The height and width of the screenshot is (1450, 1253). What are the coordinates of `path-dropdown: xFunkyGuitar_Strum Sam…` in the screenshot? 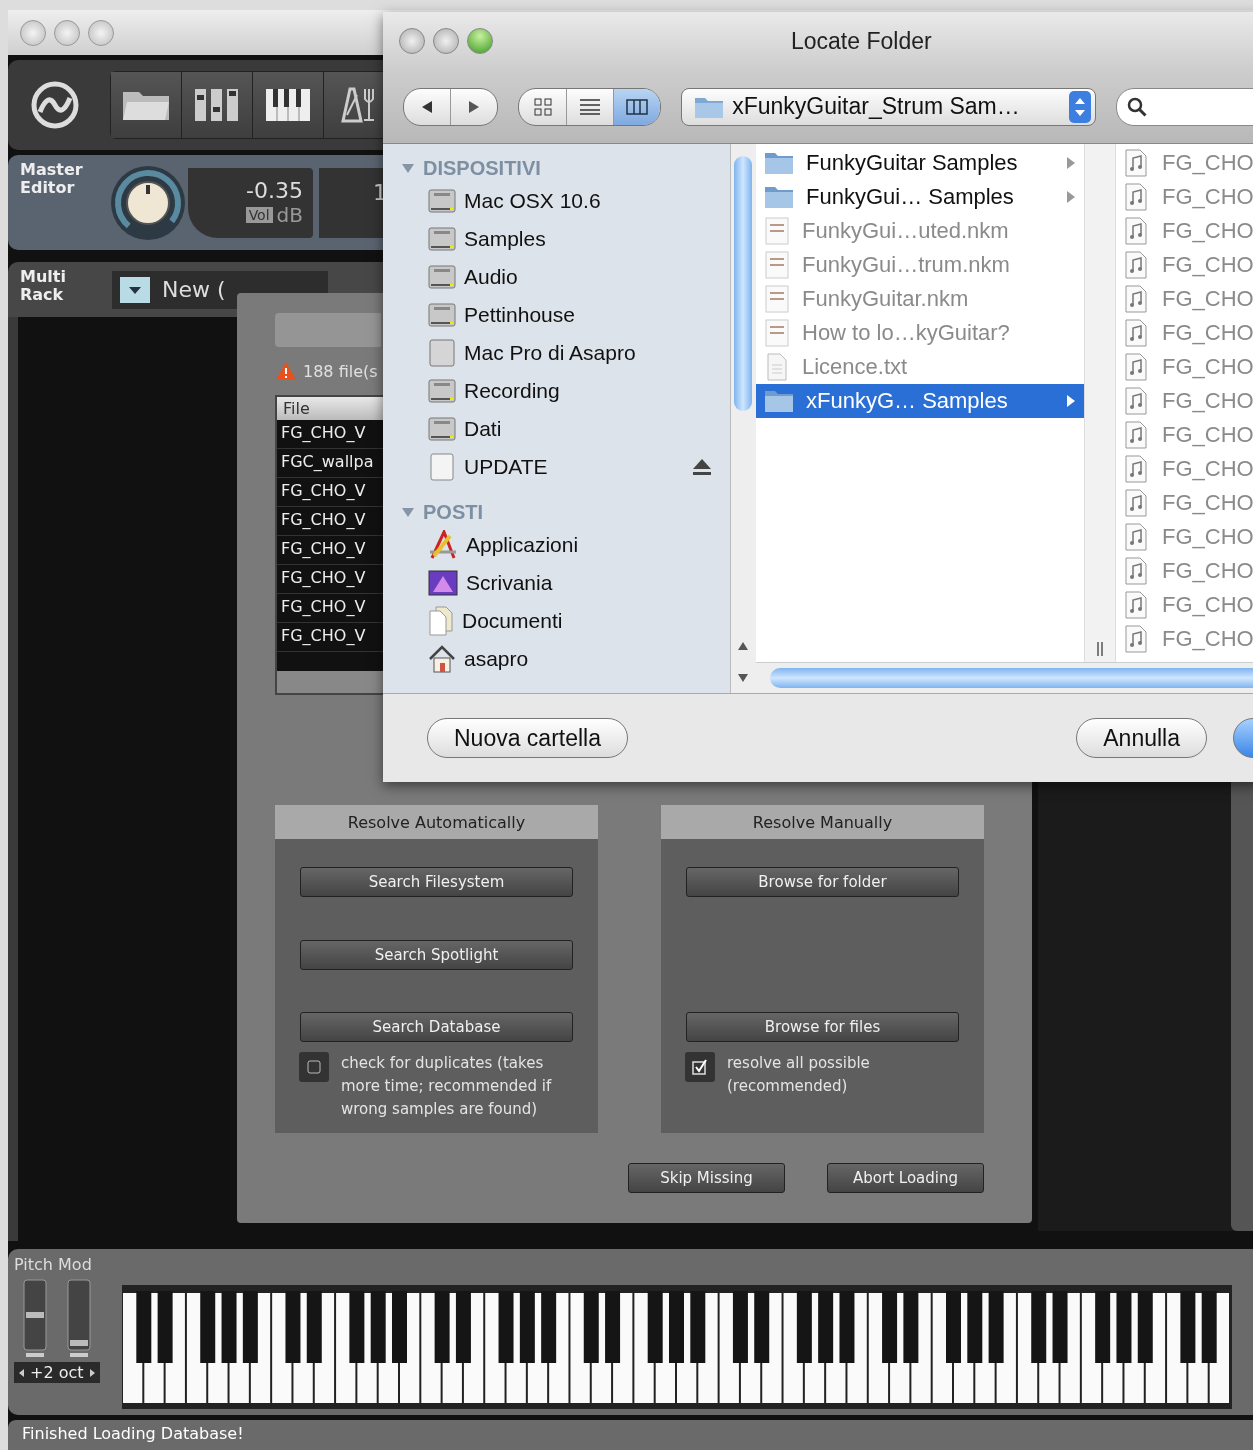 It's located at (889, 106).